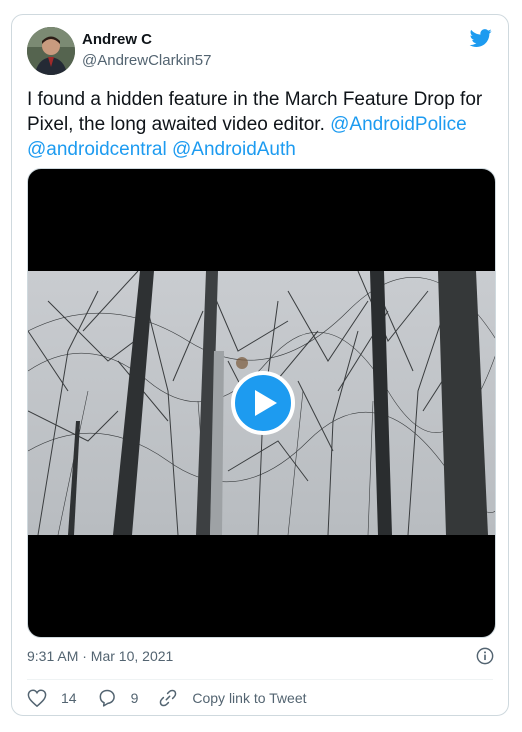 The height and width of the screenshot is (732, 522). I want to click on copy-link-button: Copy link to Tweet, so click(232, 698).